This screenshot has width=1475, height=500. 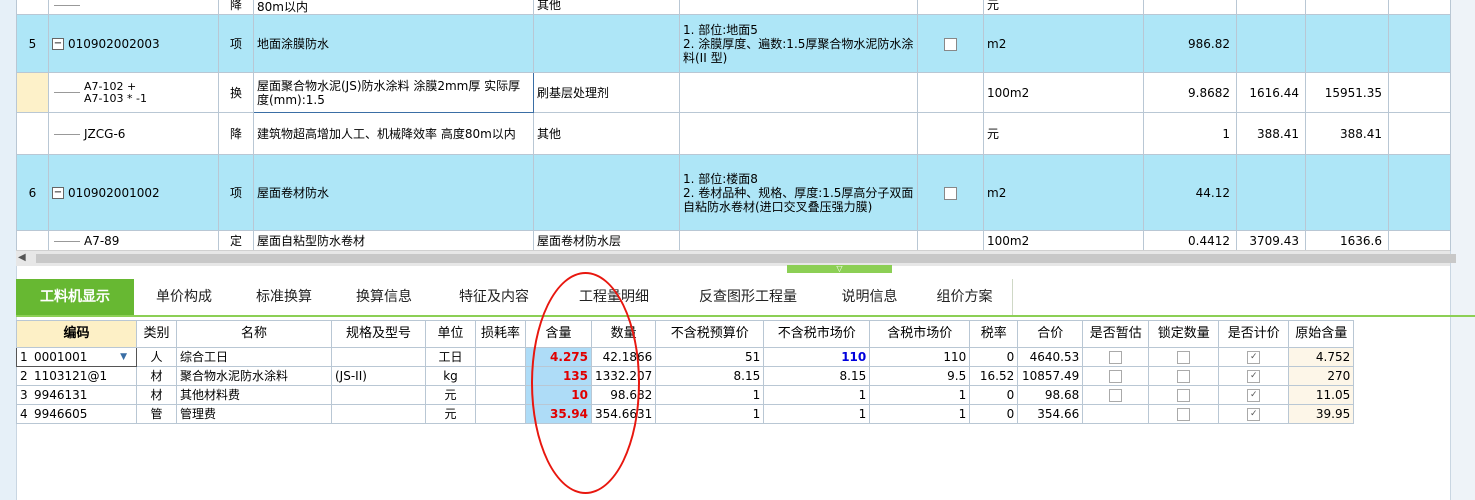 I want to click on column-header: 含税市场价, so click(x=920, y=334).